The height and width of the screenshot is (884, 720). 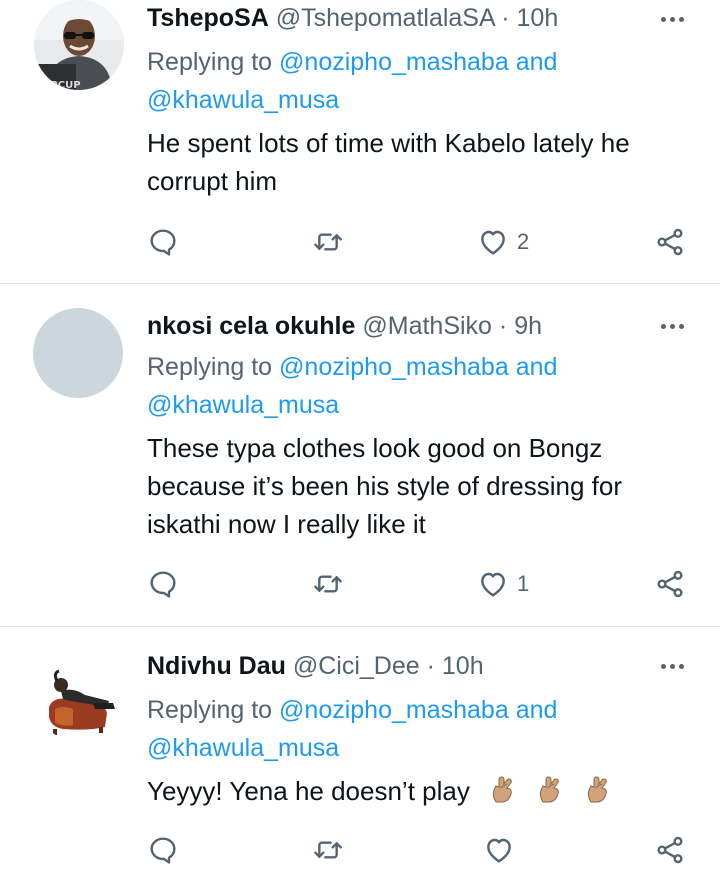 What do you see at coordinates (422, 850) in the screenshot?
I see `tweet-actions` at bounding box center [422, 850].